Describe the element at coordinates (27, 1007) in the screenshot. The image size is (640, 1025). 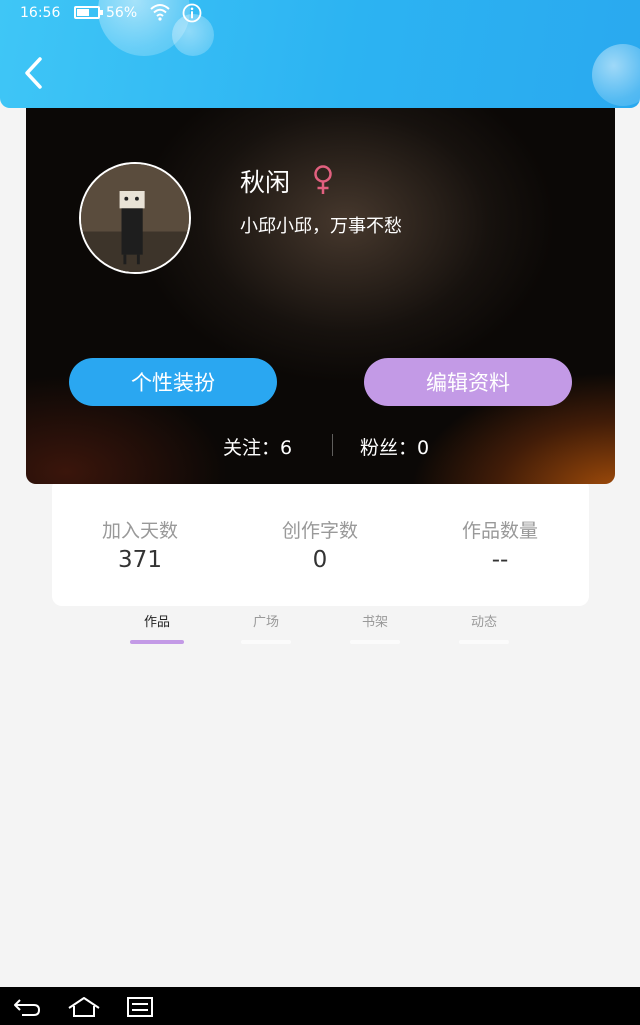
I see `back-icon` at that location.